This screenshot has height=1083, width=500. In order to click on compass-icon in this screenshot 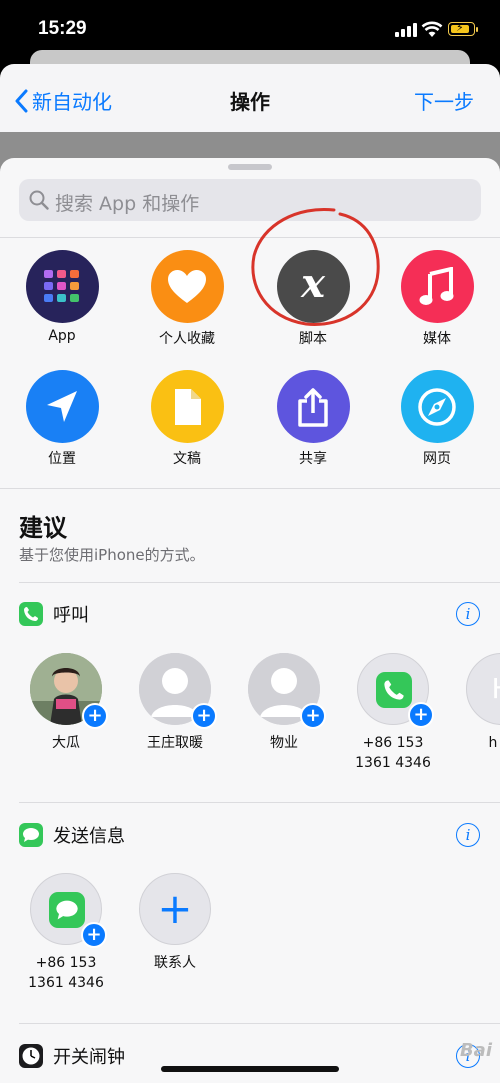, I will do `click(437, 406)`.